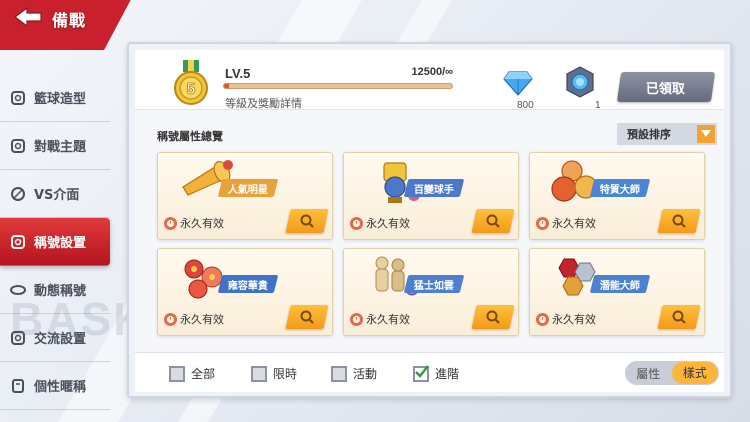  Describe the element at coordinates (525, 105) in the screenshot. I see `diamond-count: 800` at that location.